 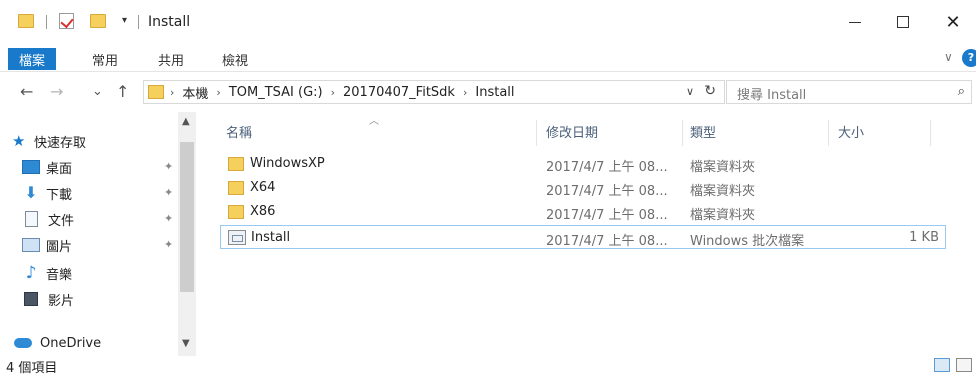 I want to click on title-separator, so click(x=138, y=22).